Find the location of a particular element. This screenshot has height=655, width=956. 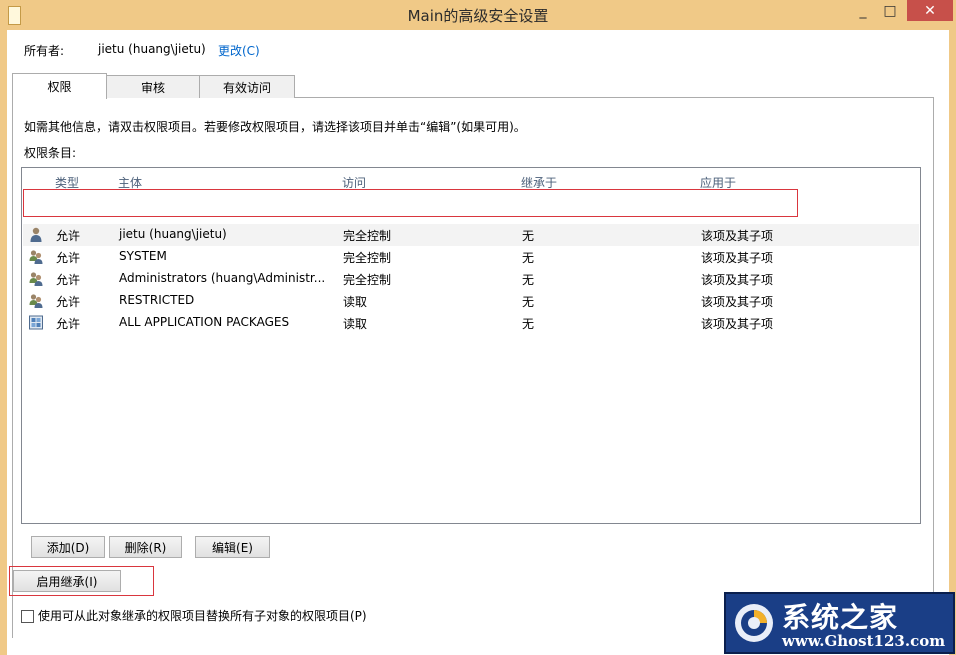

replace-child-permissions-checkbox is located at coordinates (27, 616).